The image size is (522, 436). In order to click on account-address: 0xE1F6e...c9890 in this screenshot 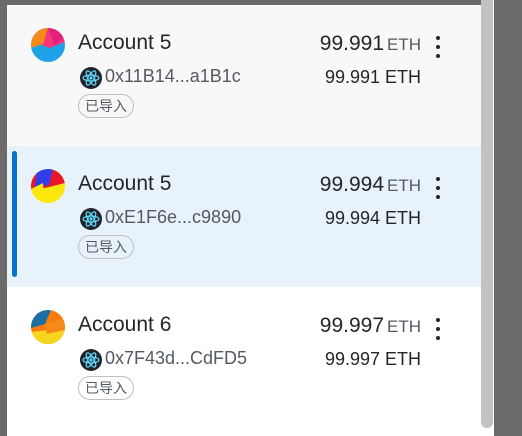, I will do `click(173, 217)`.